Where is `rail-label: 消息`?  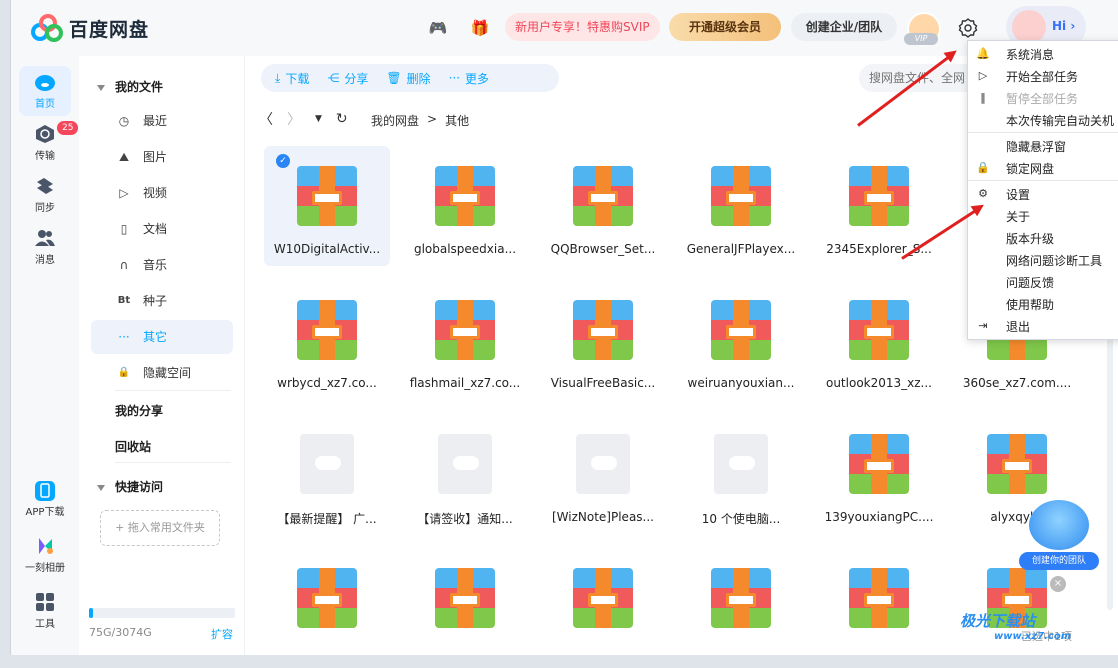
rail-label: 消息 is located at coordinates (45, 260).